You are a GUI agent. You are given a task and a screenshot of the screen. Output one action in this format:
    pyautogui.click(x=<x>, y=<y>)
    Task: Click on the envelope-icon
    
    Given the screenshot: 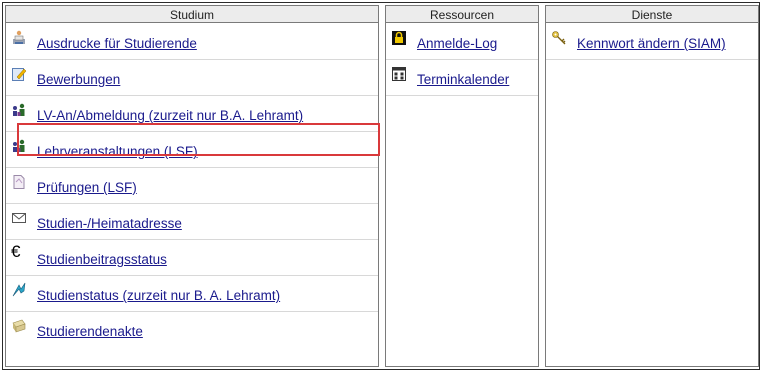 What is the action you would take?
    pyautogui.click(x=19, y=218)
    